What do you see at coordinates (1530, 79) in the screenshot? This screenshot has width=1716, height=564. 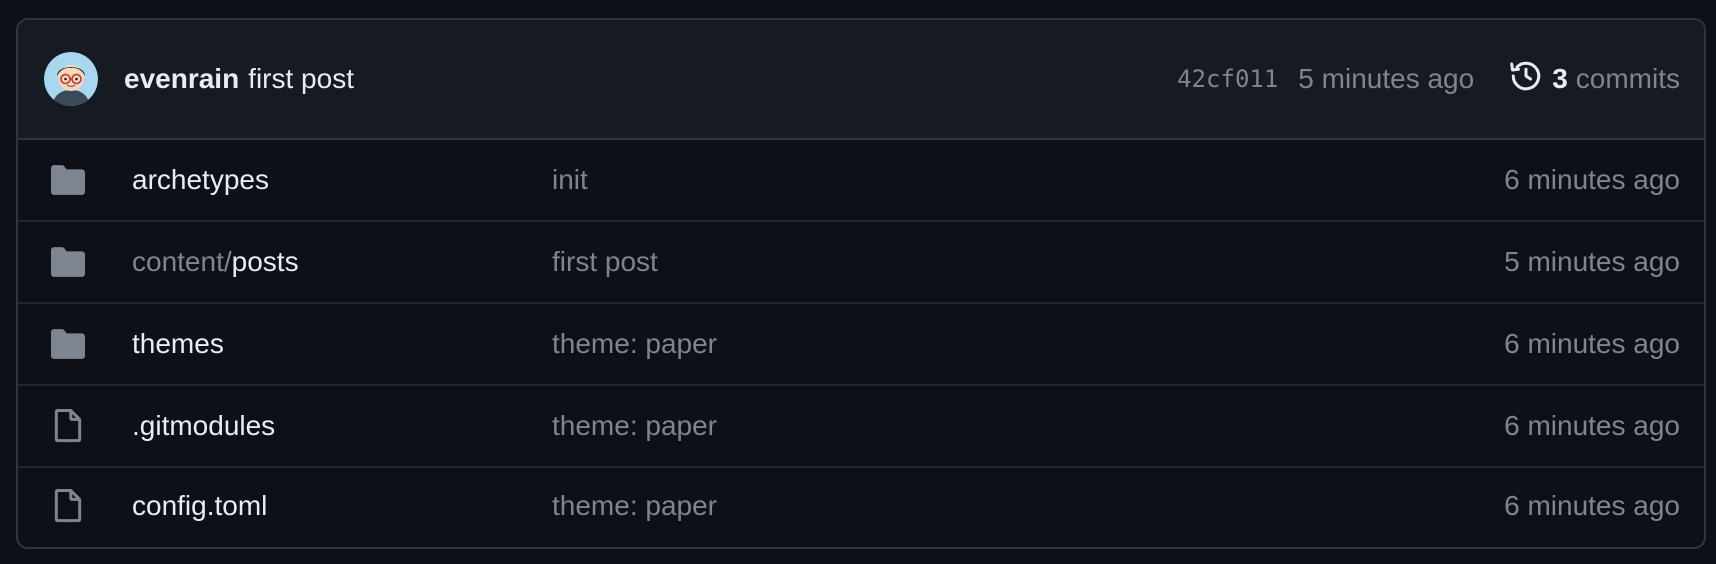 I see `history-icon` at bounding box center [1530, 79].